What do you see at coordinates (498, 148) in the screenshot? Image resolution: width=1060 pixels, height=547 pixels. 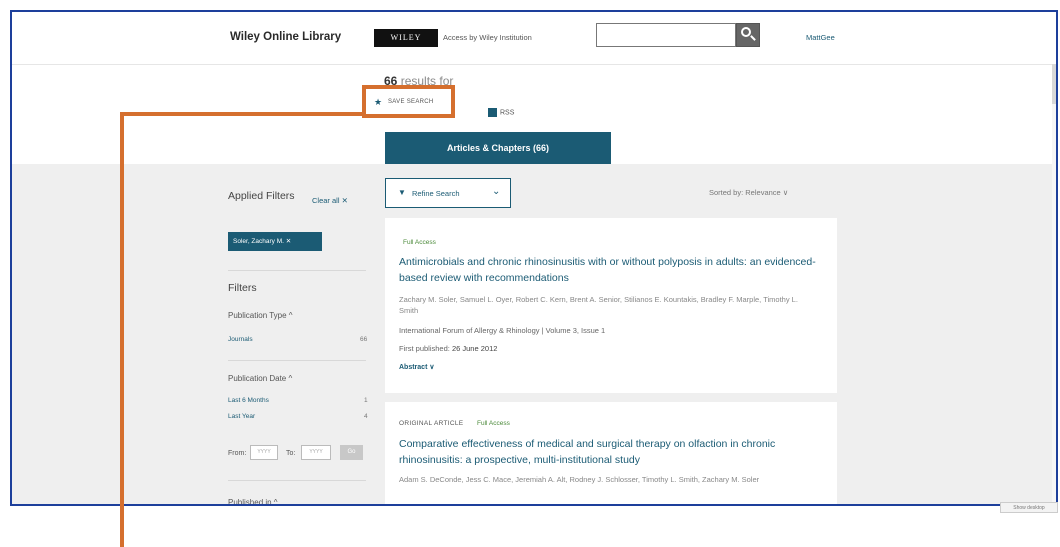 I see `tab-articles-chapters: Articles & Chapters (66)` at bounding box center [498, 148].